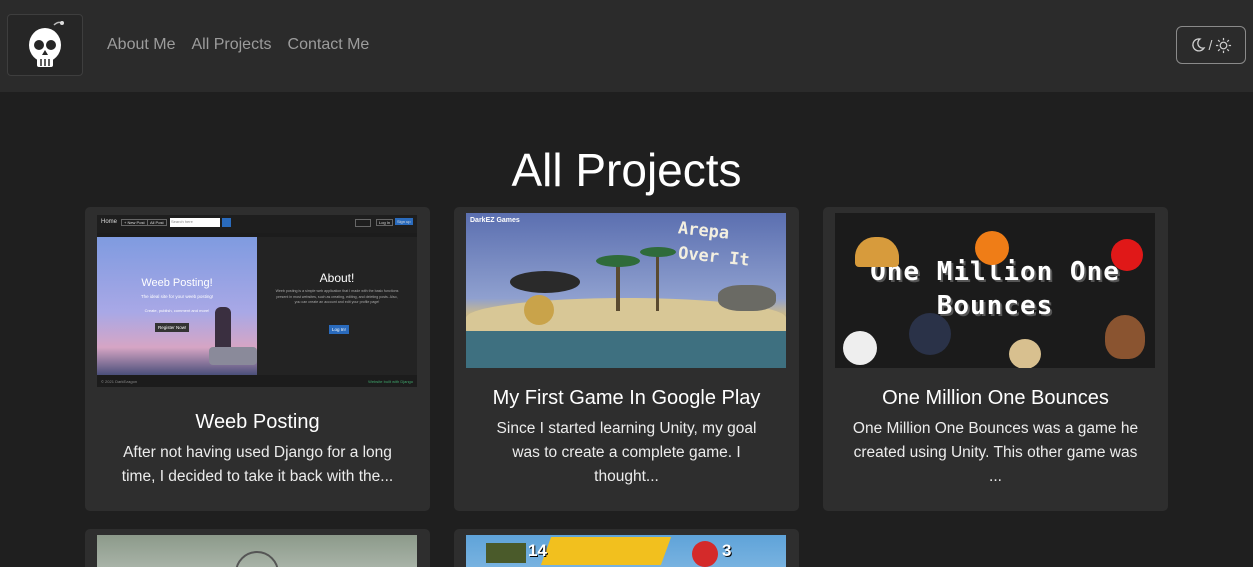 This screenshot has width=1253, height=567. I want to click on project-thumbnail: DarkEZ Games Arepa Over It, so click(626, 290).